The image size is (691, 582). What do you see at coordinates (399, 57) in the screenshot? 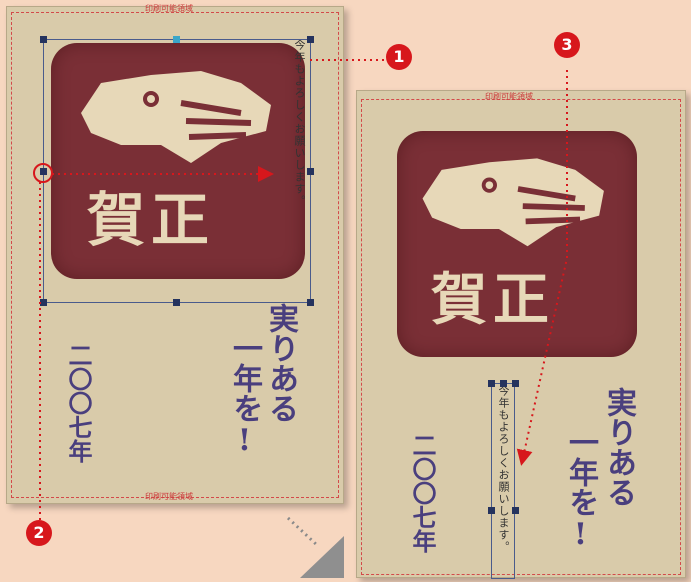
I see `step-marker-1: 1` at bounding box center [399, 57].